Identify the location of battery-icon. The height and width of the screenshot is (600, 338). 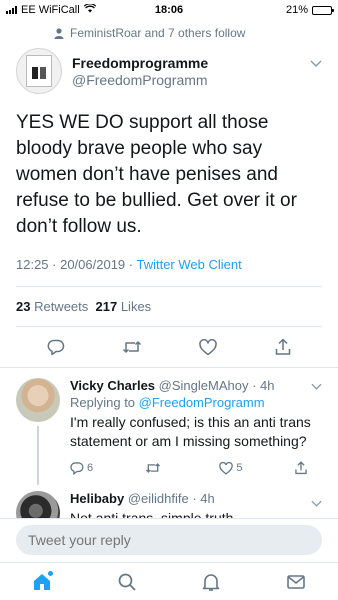
(322, 10).